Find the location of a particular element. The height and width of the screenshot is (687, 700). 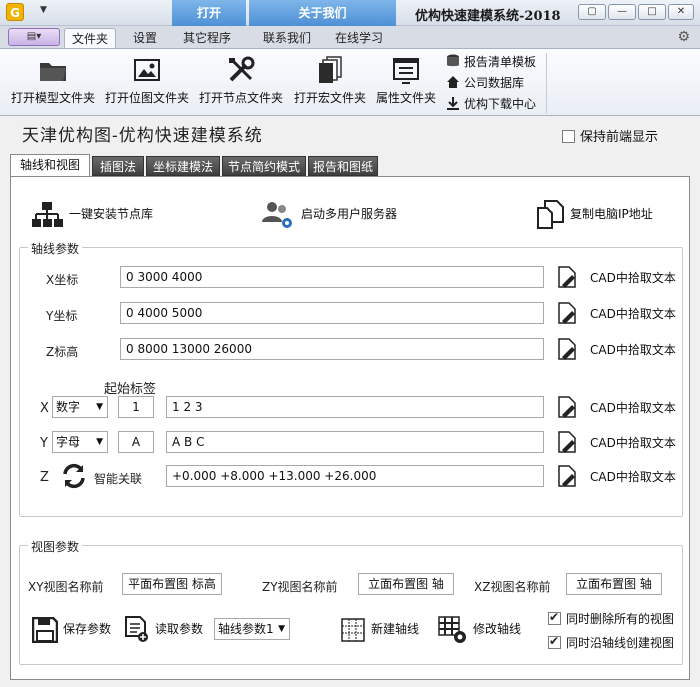

delete-all-views-box is located at coordinates (554, 617).